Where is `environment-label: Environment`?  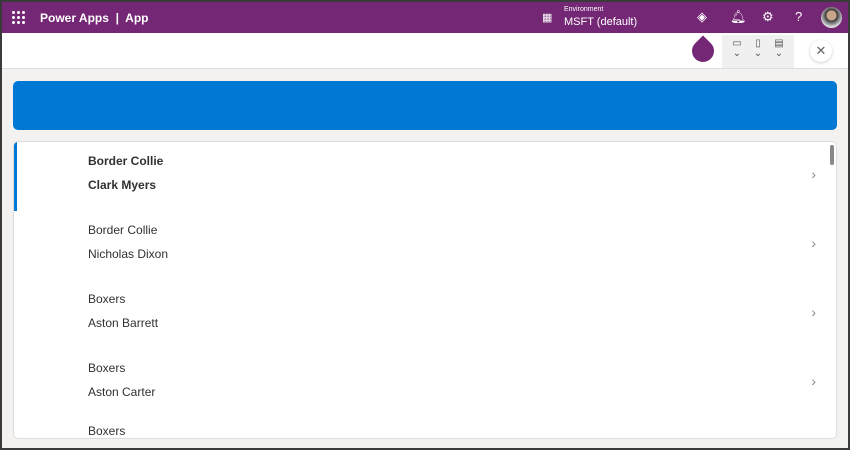
environment-label: Environment is located at coordinates (584, 9).